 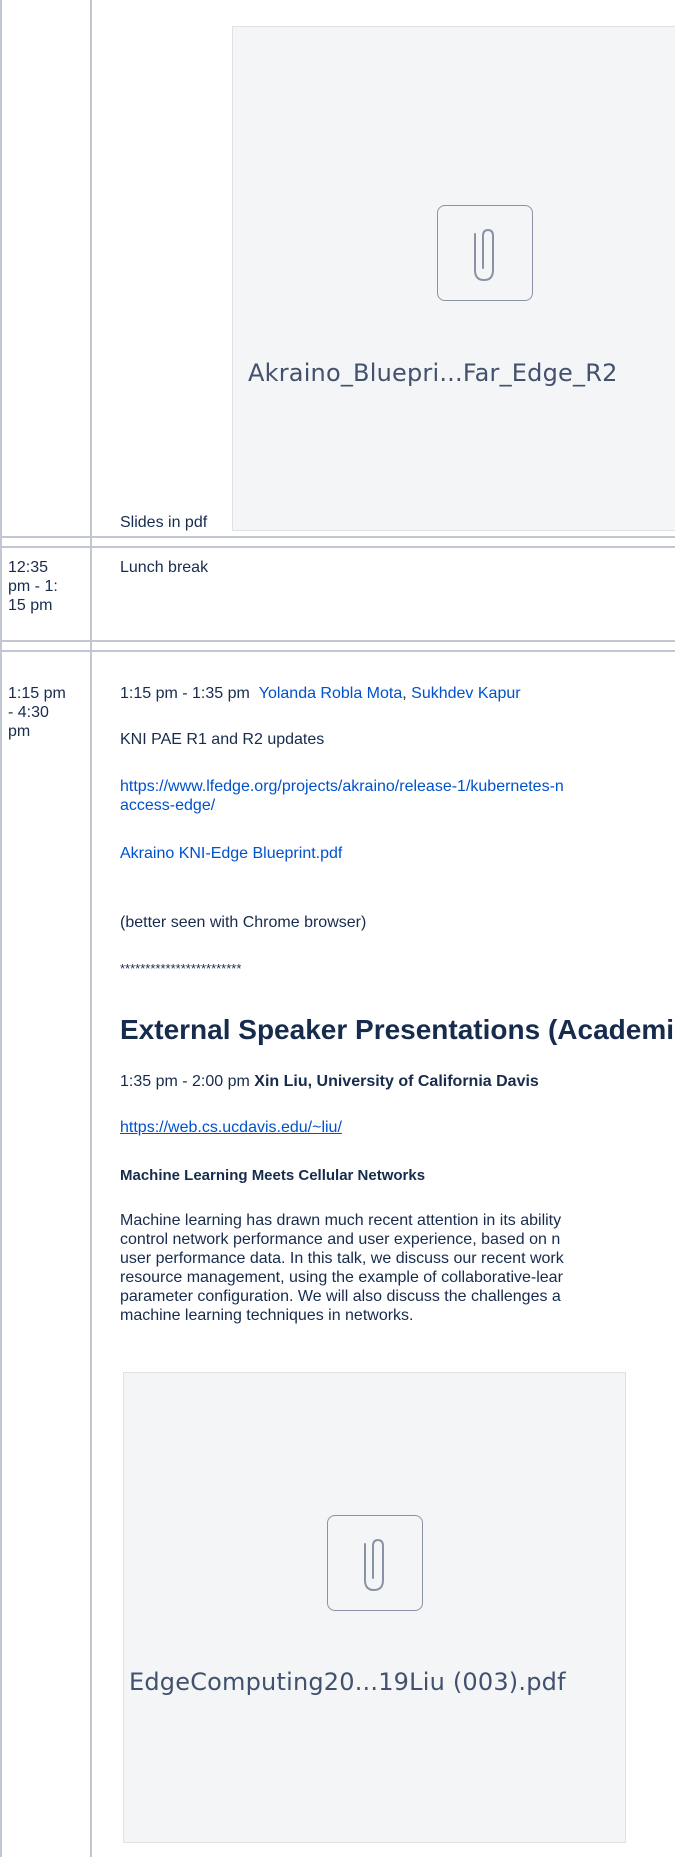 I want to click on section-heading: External Speaker Presentations (Academi, so click(x=397, y=1029).